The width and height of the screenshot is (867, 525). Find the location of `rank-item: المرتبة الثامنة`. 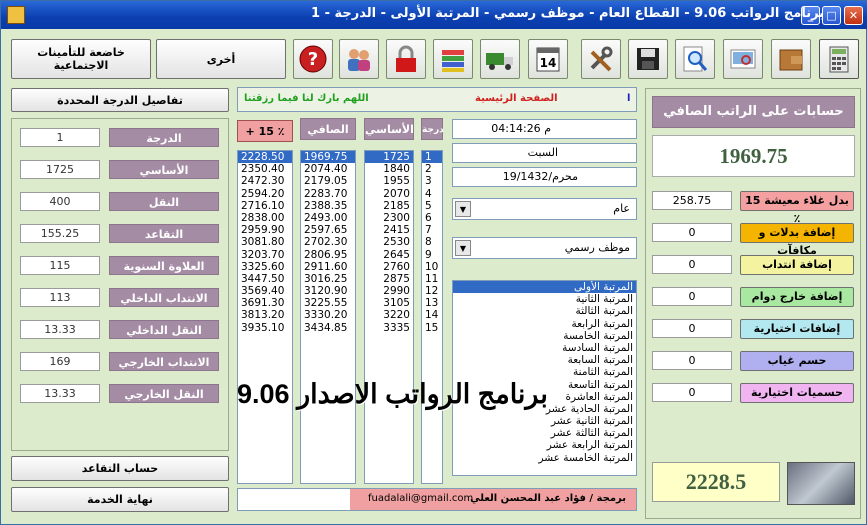

rank-item: المرتبة الثامنة is located at coordinates (544, 372).